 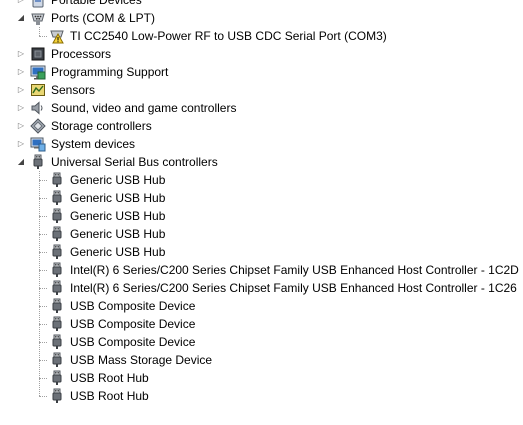 What do you see at coordinates (101, 126) in the screenshot?
I see `tree-category-label: Storage controllers` at bounding box center [101, 126].